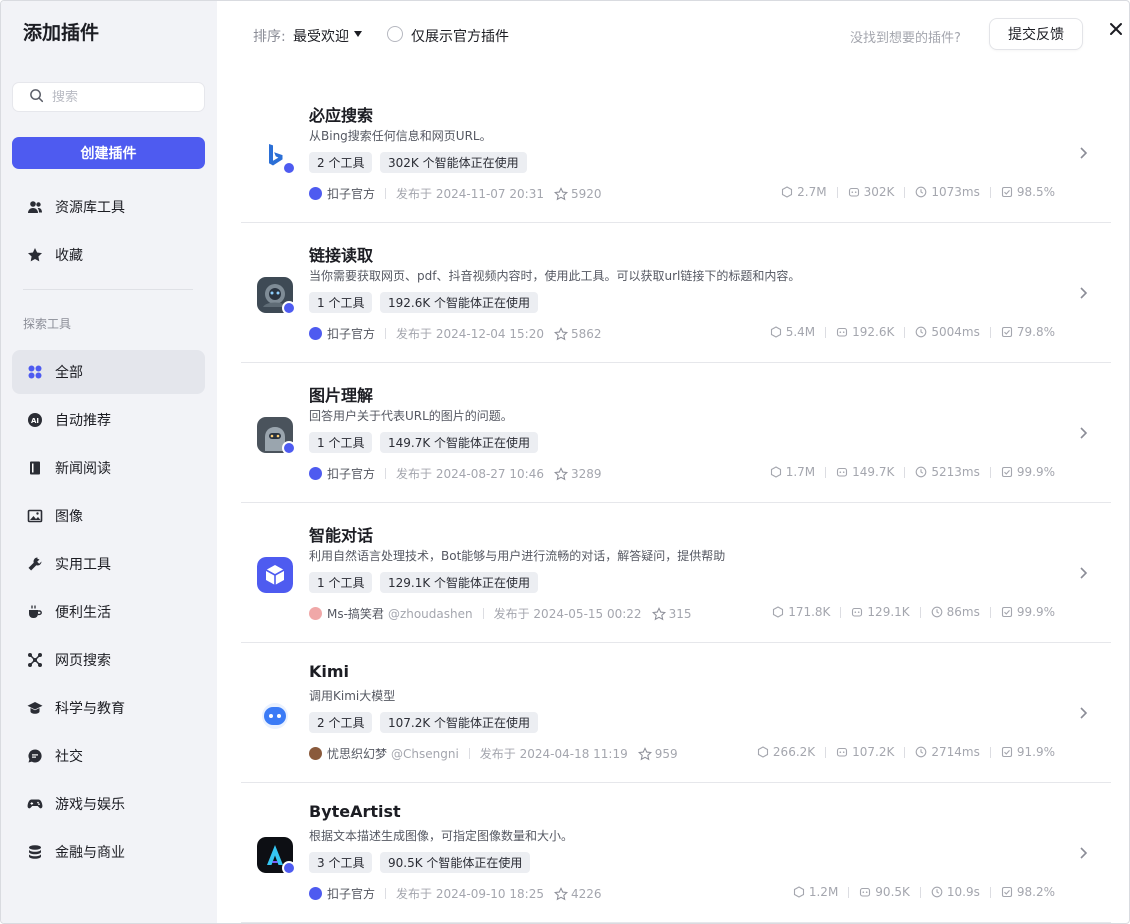 The height and width of the screenshot is (924, 1130). Describe the element at coordinates (35, 708) in the screenshot. I see `graduation-cap-icon` at that location.